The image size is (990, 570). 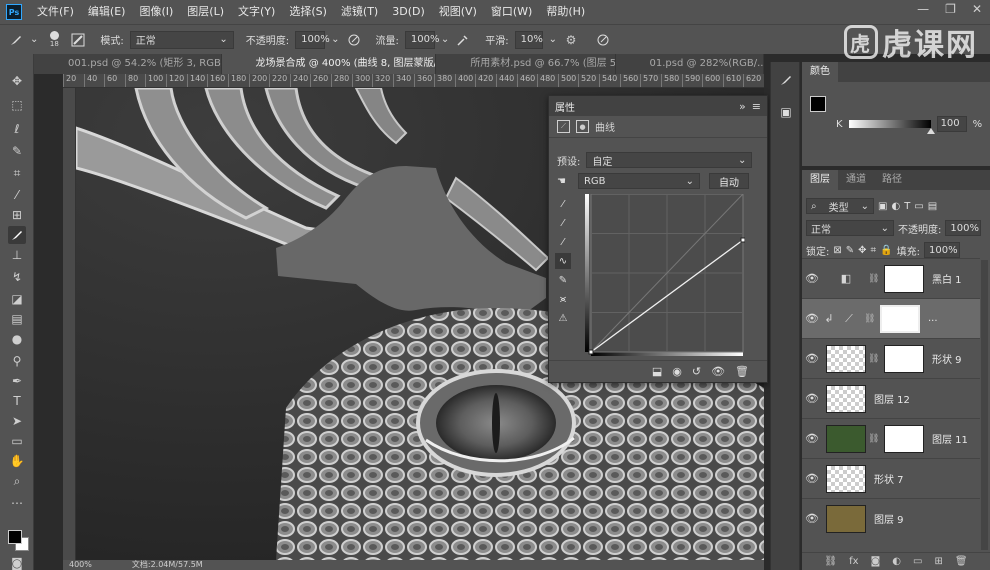 What do you see at coordinates (181, 39) in the screenshot?
I see `mode-select: 正常 ⌄` at bounding box center [181, 39].